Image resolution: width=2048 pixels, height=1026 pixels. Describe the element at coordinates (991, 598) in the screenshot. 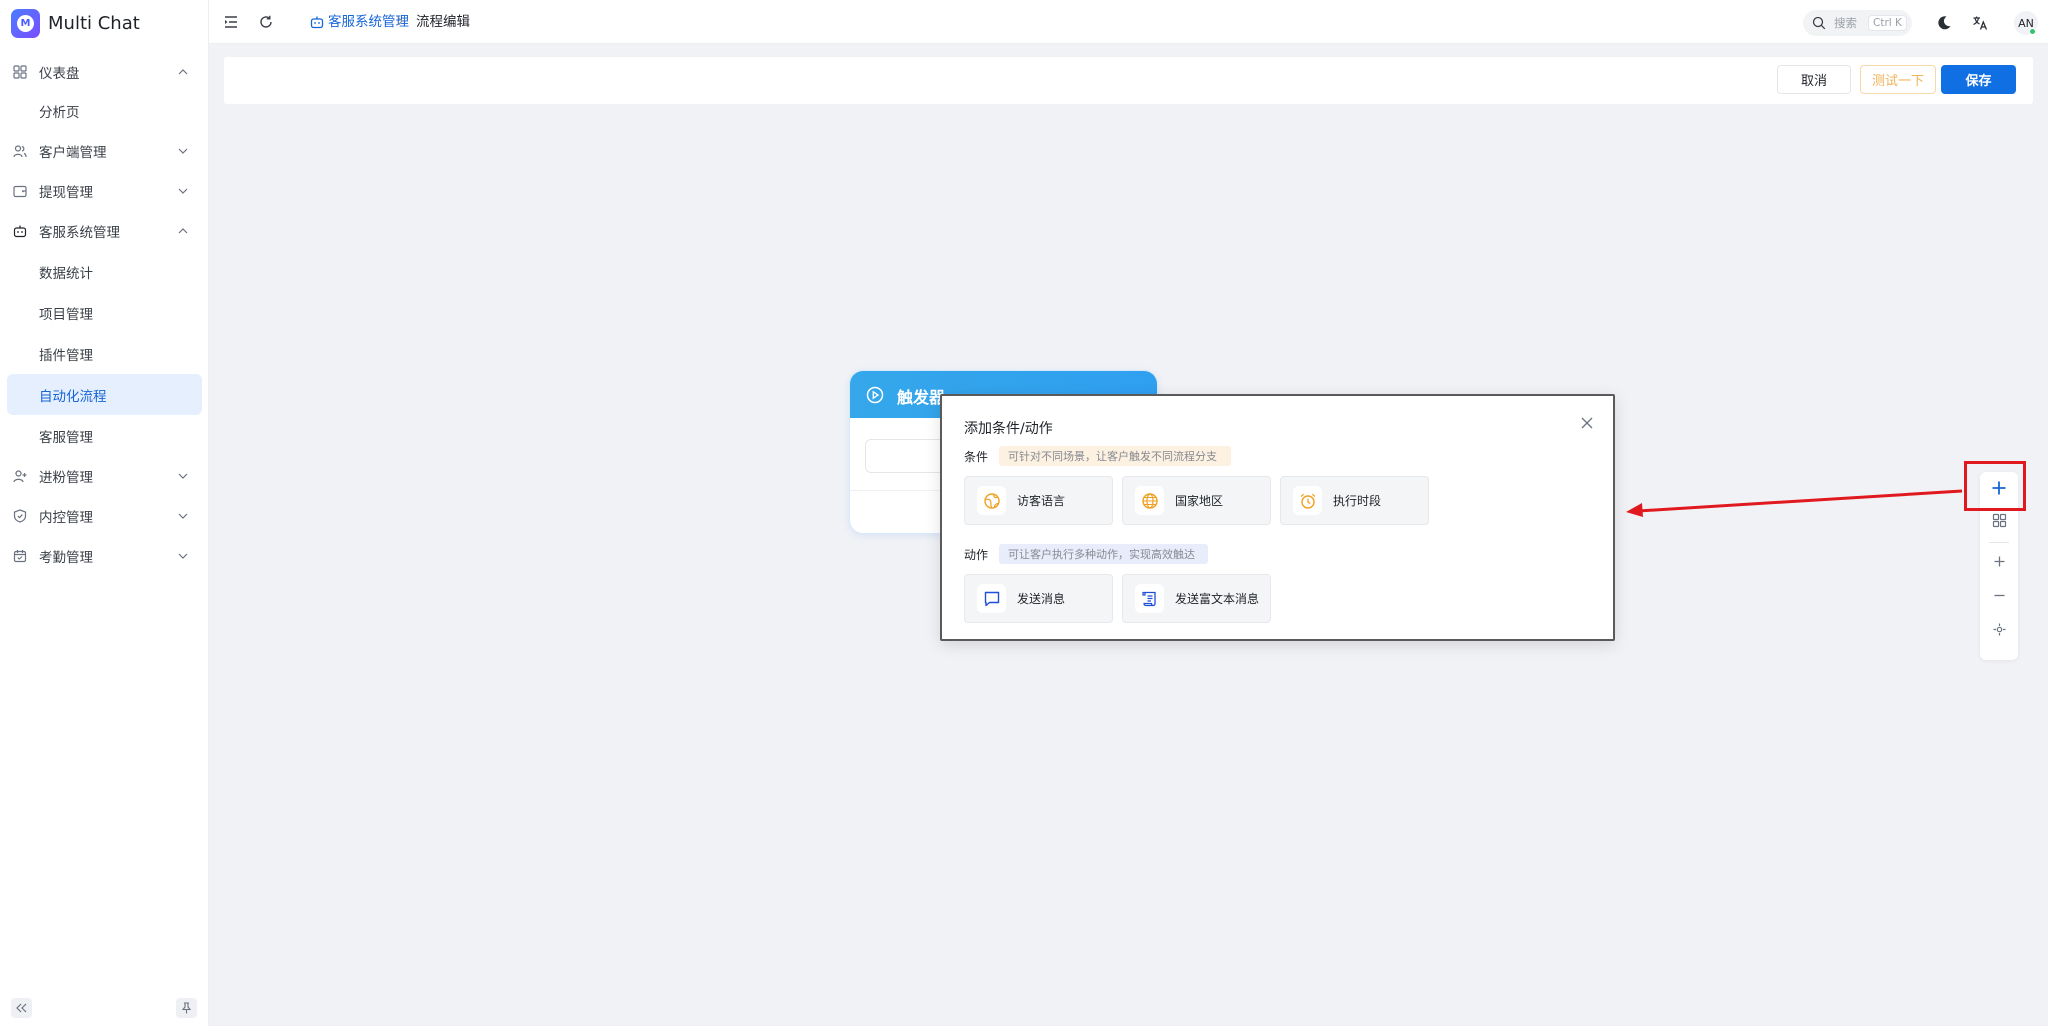

I see `message-icon` at that location.